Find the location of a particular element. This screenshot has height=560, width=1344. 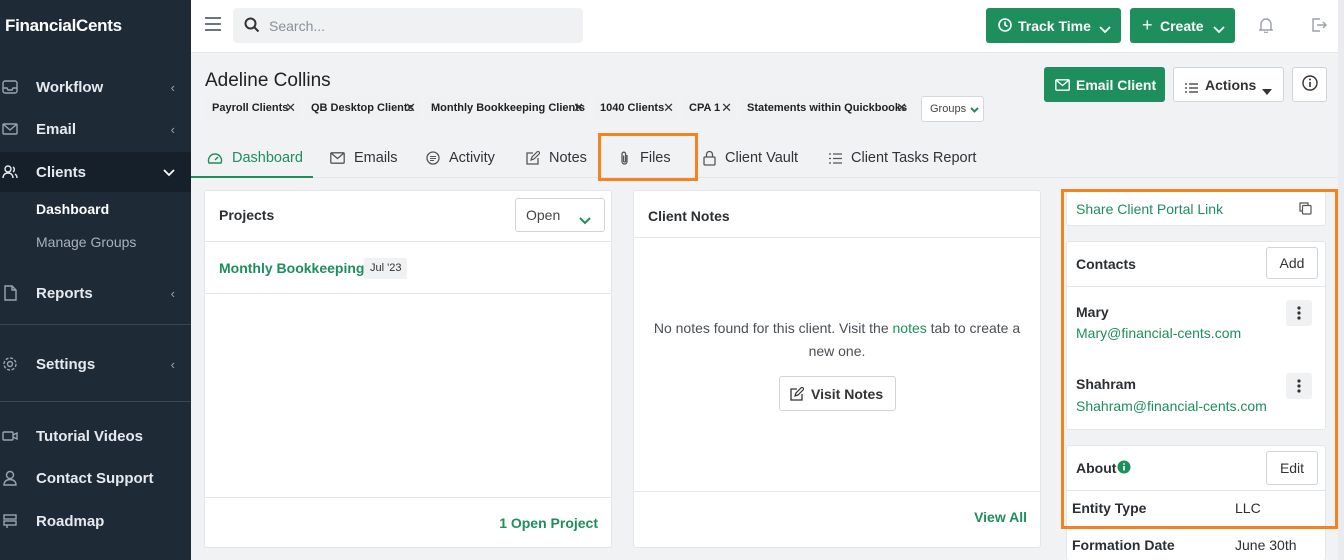

sidebar-item-roadmap: Roadmap is located at coordinates (95, 521).